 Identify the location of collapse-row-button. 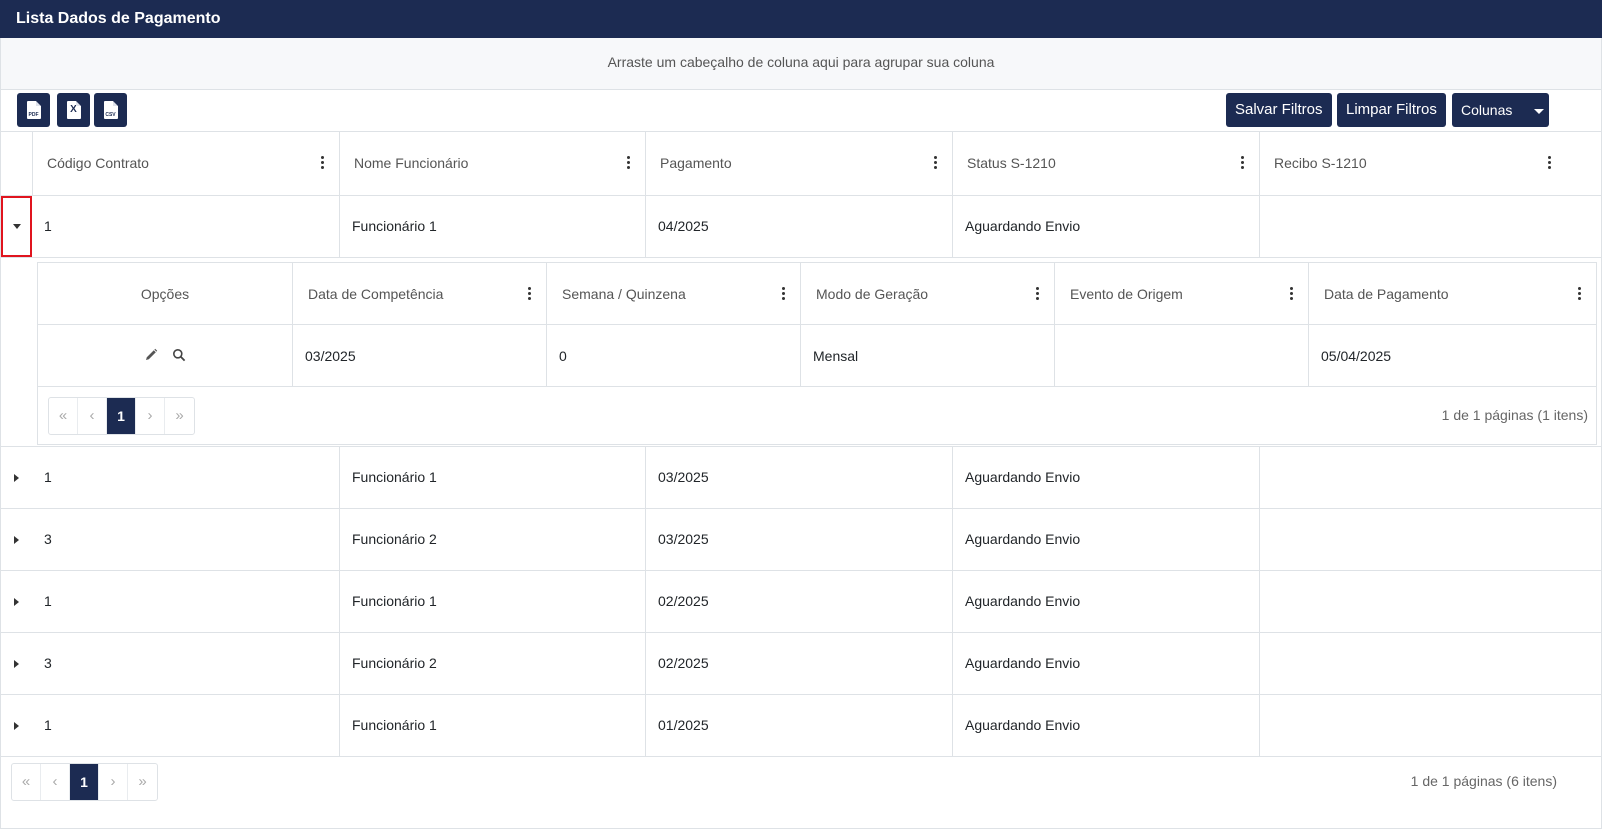
(16, 226).